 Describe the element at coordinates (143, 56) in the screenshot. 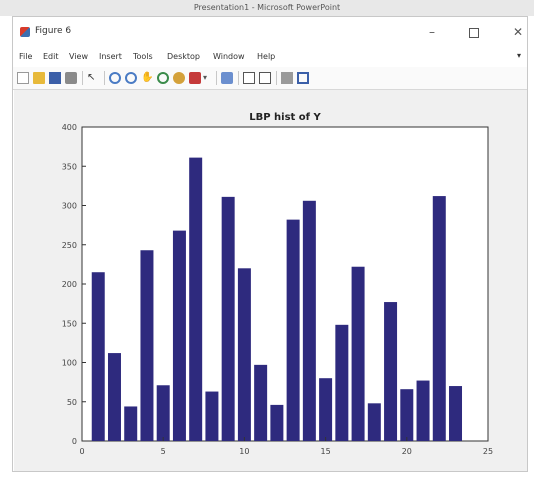

I see `menu-tools: Tools` at that location.